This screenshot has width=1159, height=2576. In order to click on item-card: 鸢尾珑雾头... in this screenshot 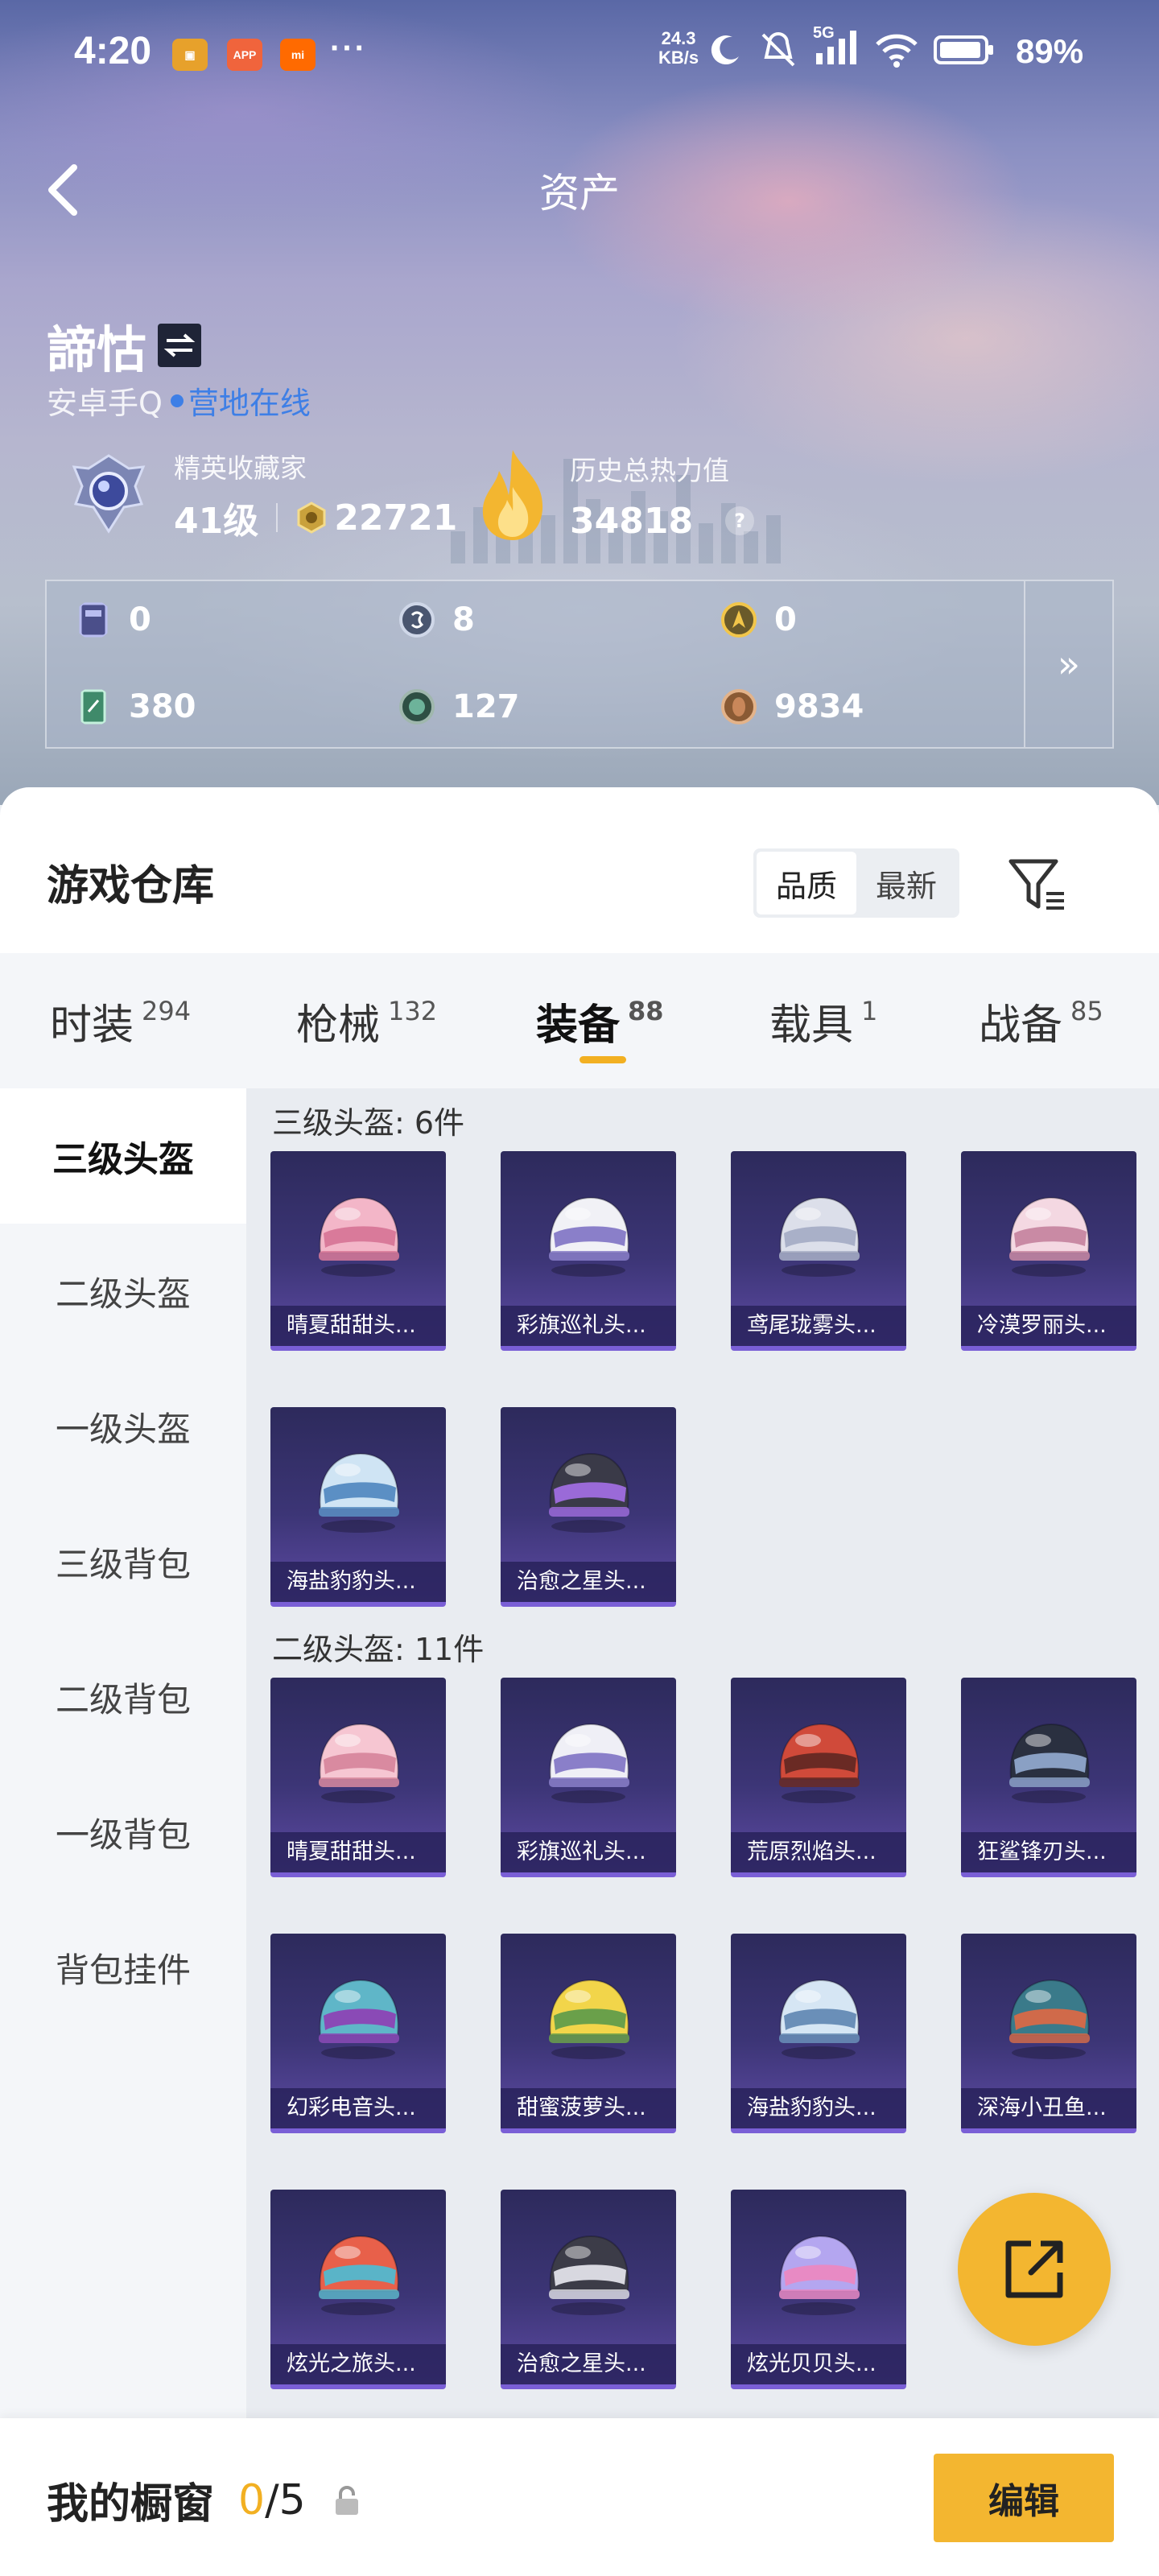, I will do `click(818, 1251)`.